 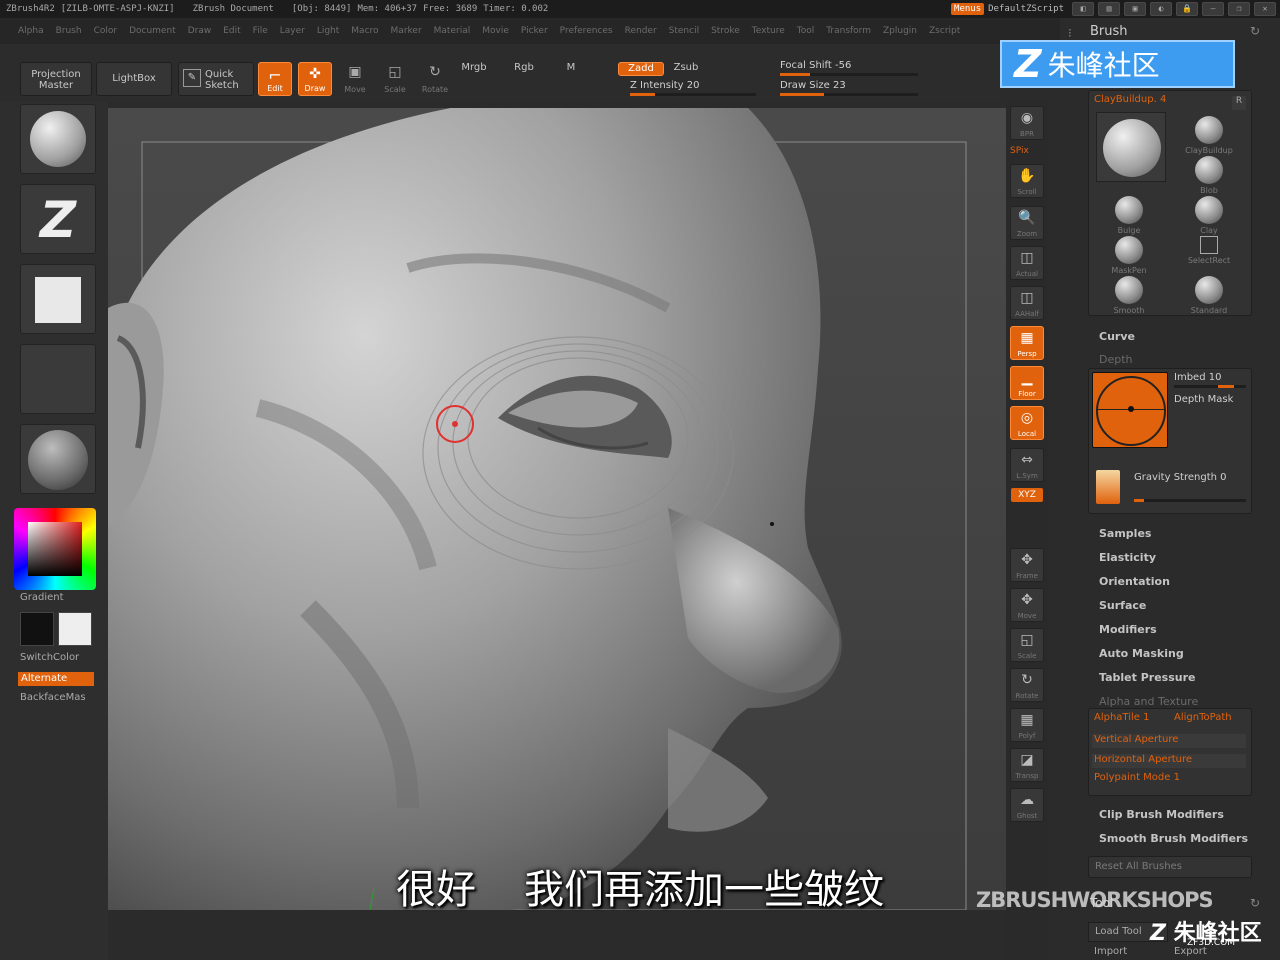 What do you see at coordinates (1137, 777) in the screenshot?
I see `polypaint-mode-slider: Polypaint Mode 1` at bounding box center [1137, 777].